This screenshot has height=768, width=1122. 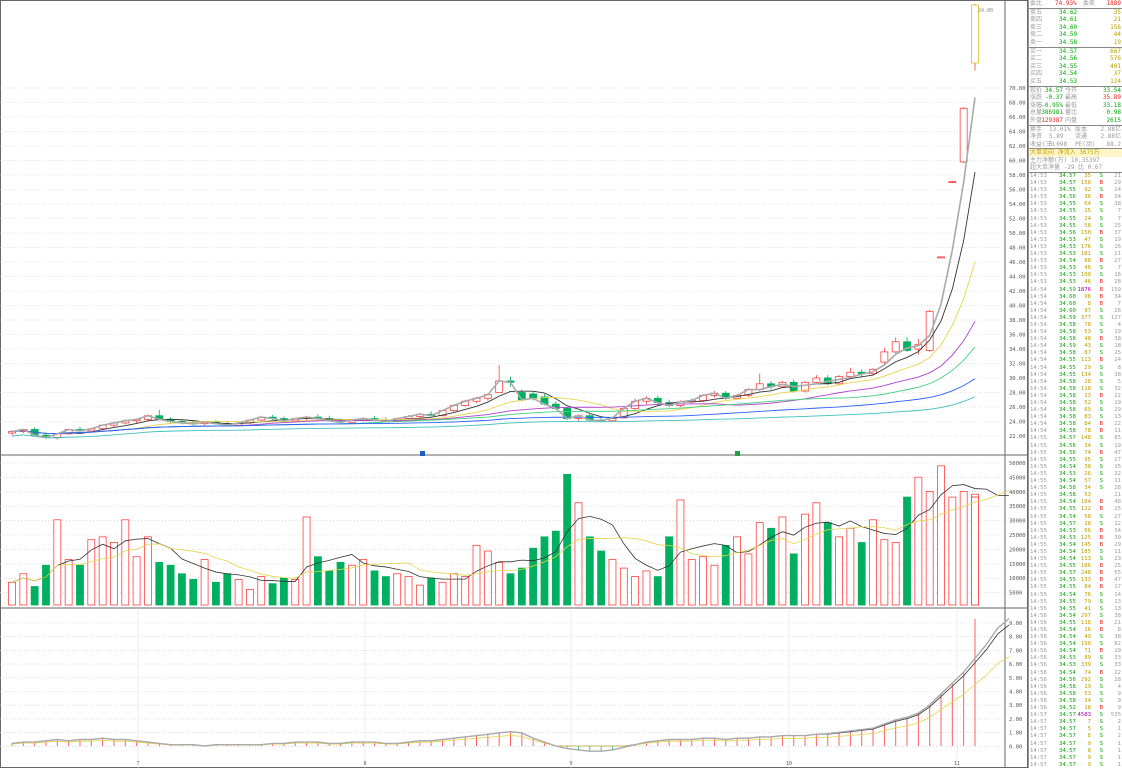 What do you see at coordinates (1038, 708) in the screenshot?
I see `tick-time: 14:56` at bounding box center [1038, 708].